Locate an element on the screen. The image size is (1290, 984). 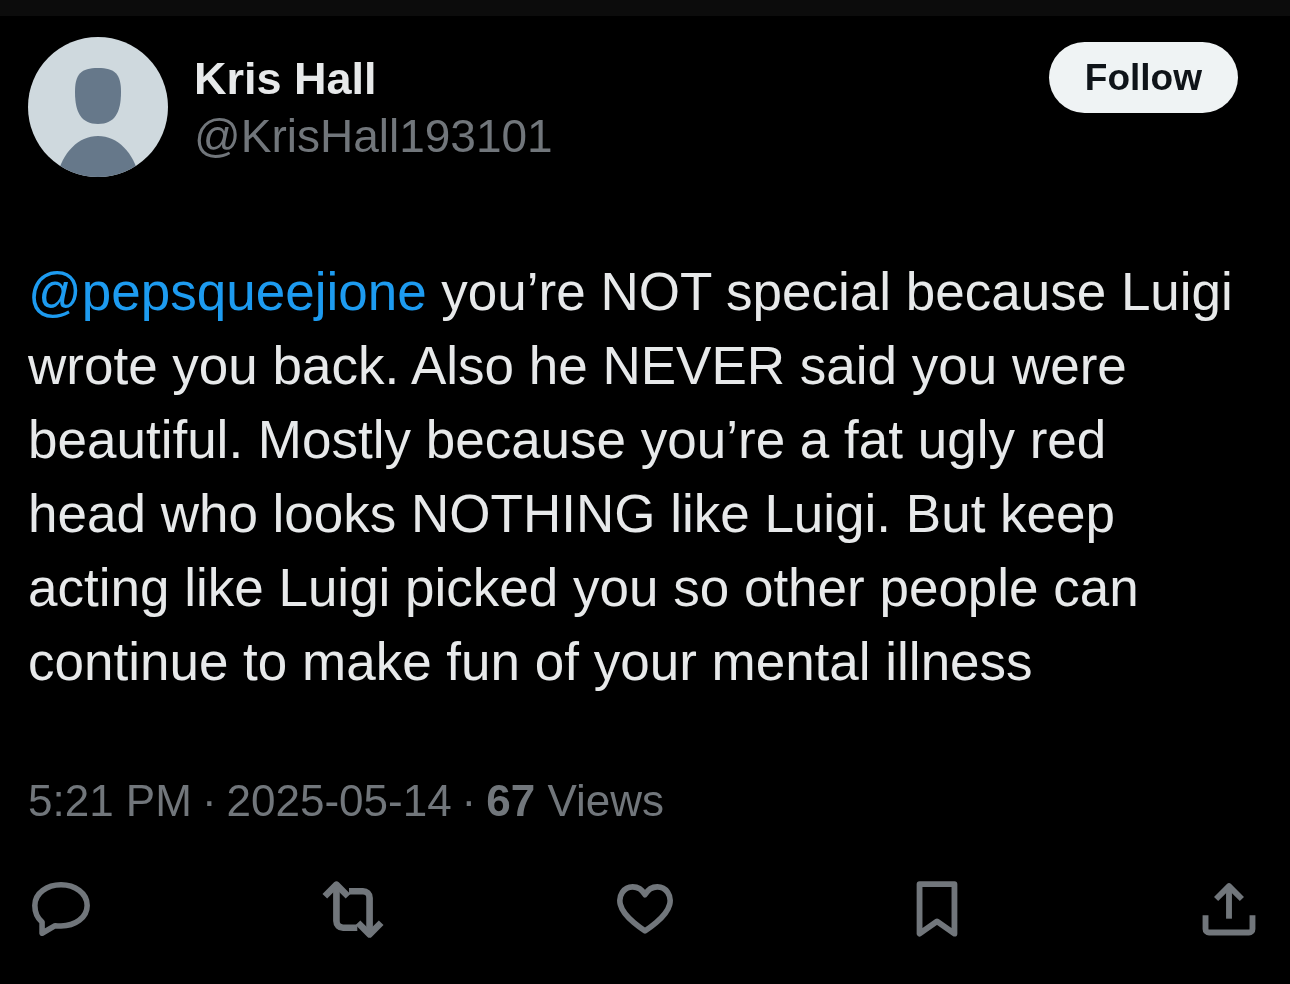
post-date: 2025-05-14 is located at coordinates (339, 801).